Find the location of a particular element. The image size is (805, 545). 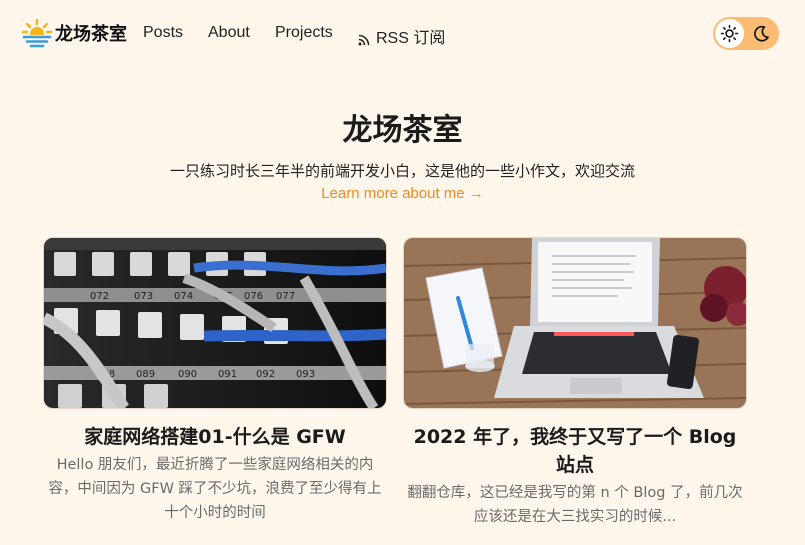

port-label: 074 is located at coordinates (183, 296).